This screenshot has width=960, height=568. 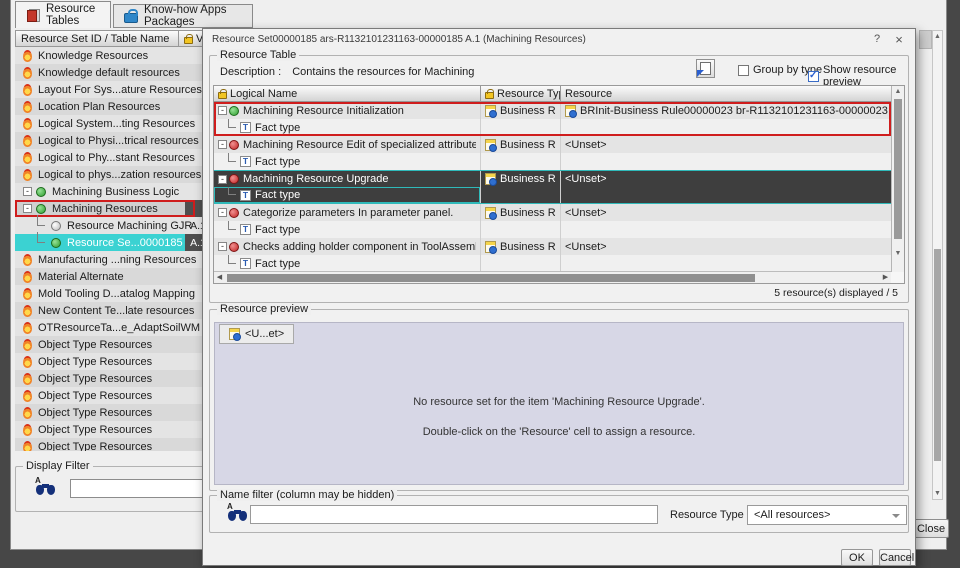 I want to click on tree-item: Knowledge default resources, so click(x=113, y=72).